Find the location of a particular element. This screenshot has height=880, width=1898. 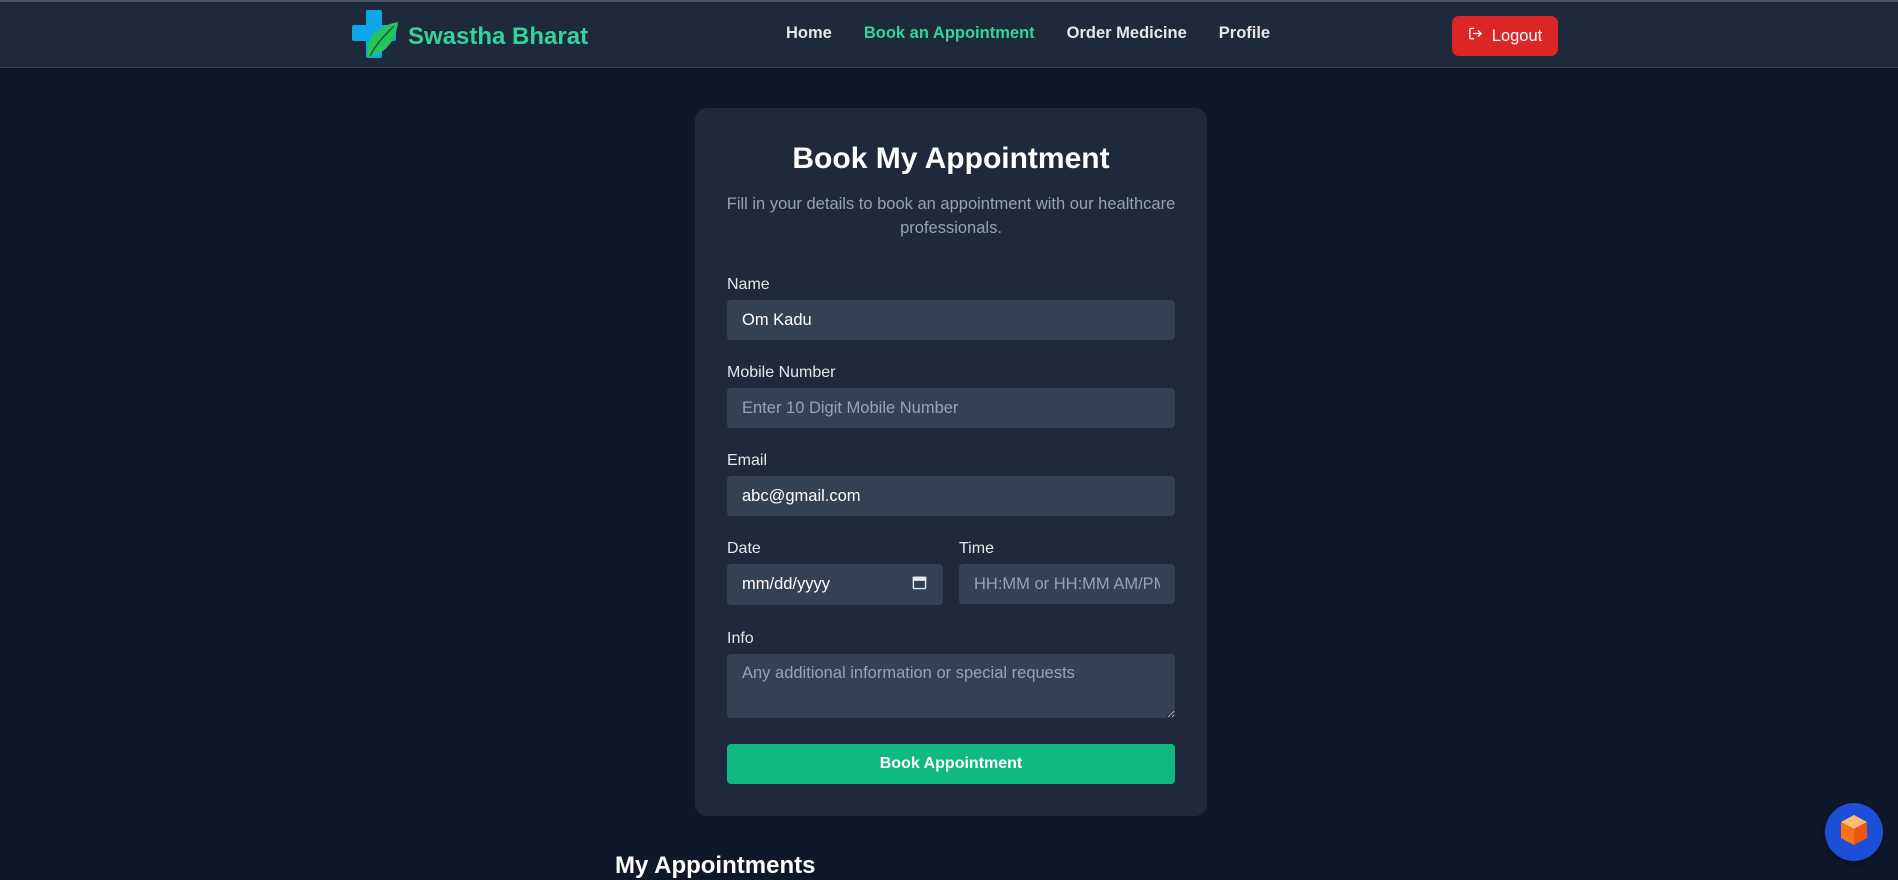

medical-cross-leaf-icon is located at coordinates (376, 37).